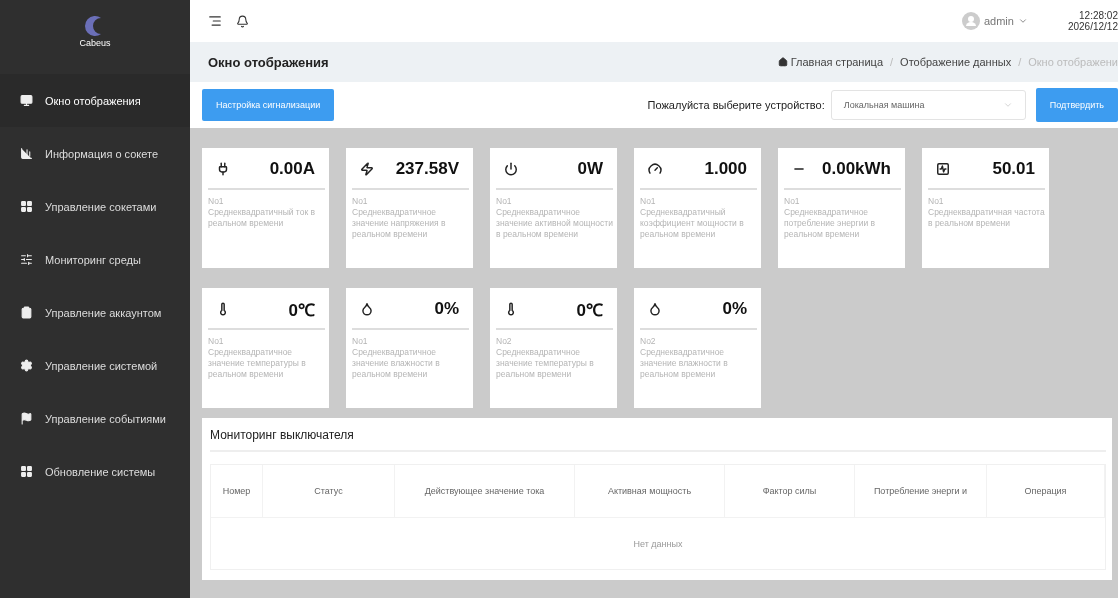  What do you see at coordinates (95, 418) in the screenshot?
I see `sidebar-item: Управление событиями` at bounding box center [95, 418].